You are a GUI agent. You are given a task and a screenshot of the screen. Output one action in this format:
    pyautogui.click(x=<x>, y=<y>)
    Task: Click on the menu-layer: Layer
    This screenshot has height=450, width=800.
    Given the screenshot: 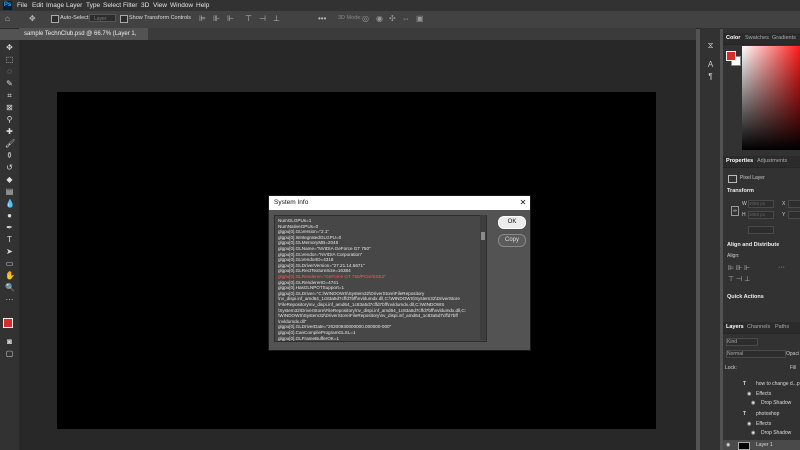 What is the action you would take?
    pyautogui.click(x=74, y=5)
    